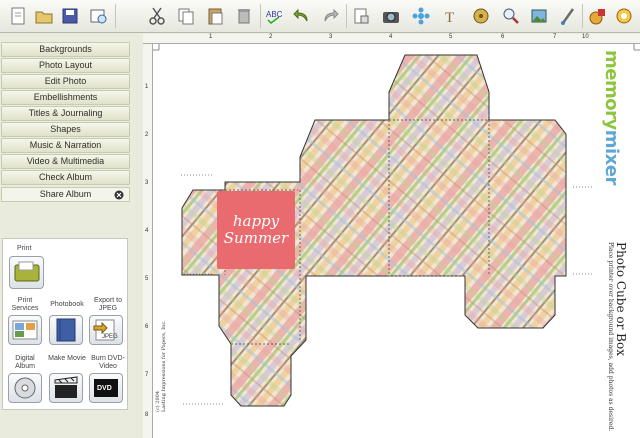  I want to click on happy-summer-sticker: happy Summer, so click(256, 230).